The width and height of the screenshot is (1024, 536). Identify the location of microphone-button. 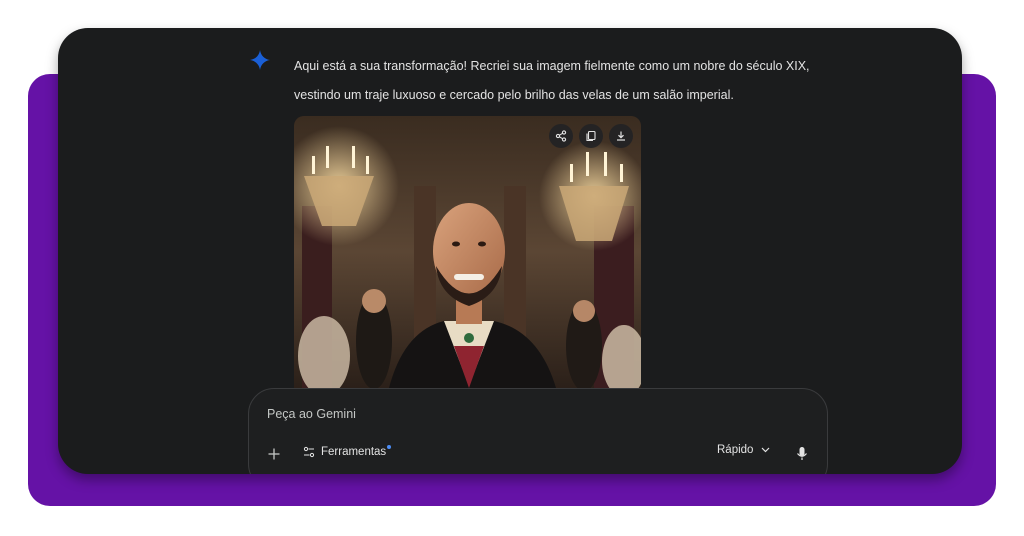
(802, 454).